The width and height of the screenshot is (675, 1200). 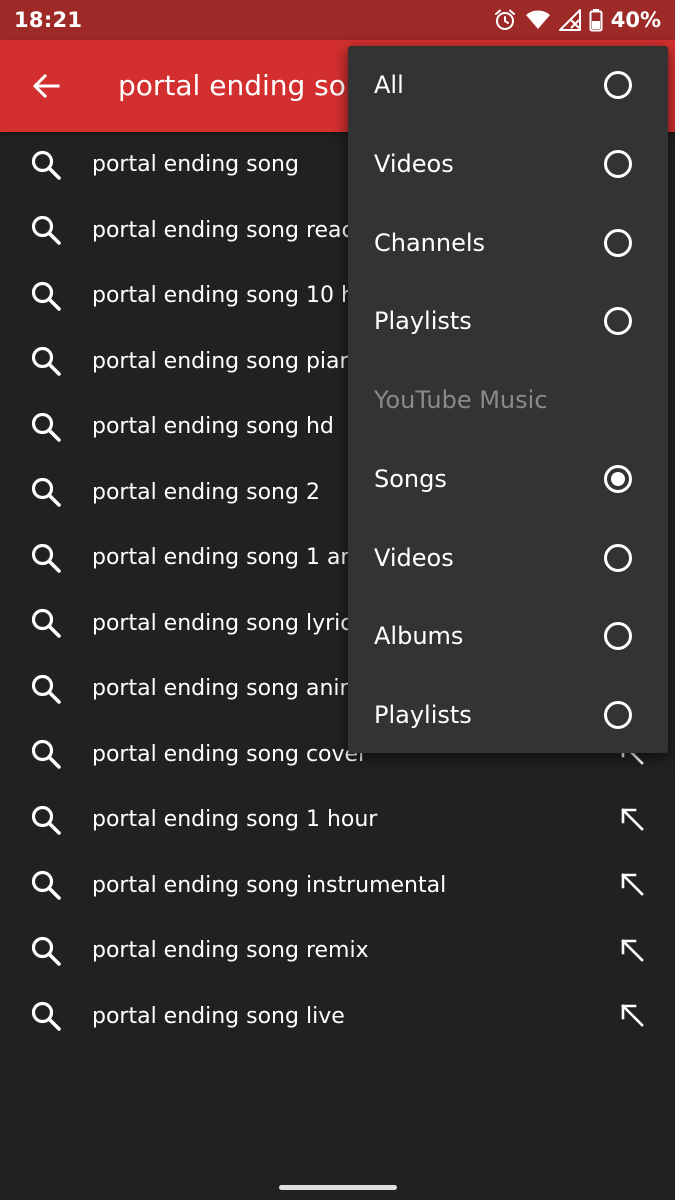 I want to click on filter-option-channels: Channels, so click(x=508, y=242).